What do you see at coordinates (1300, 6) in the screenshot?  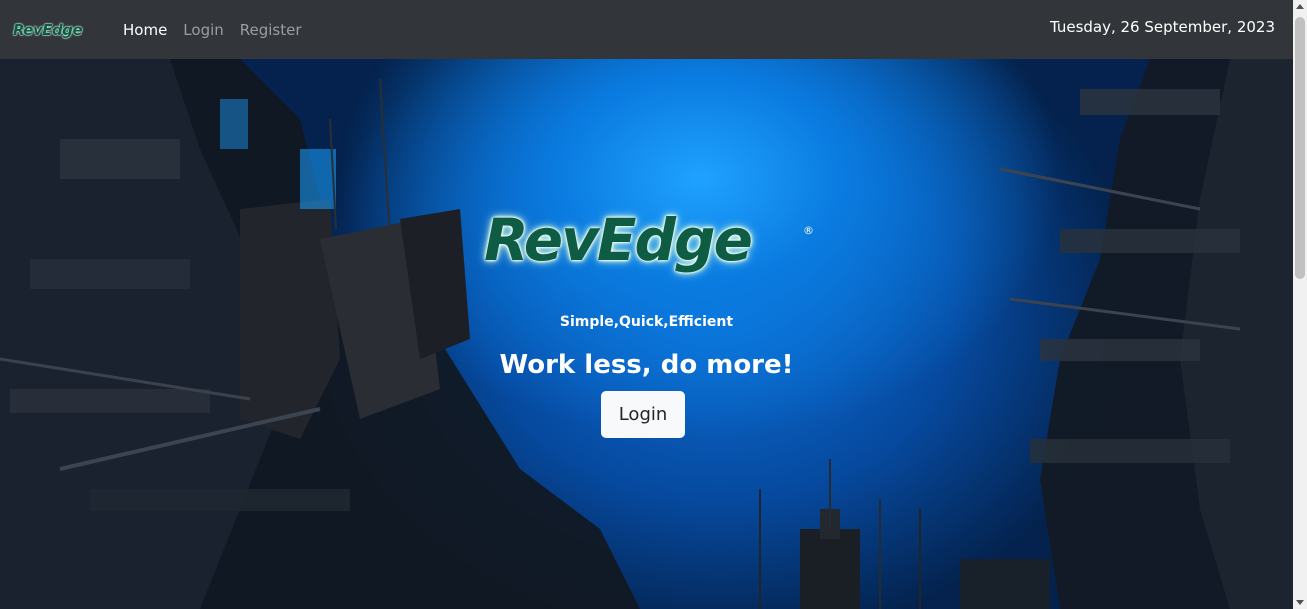 I see `scroll-up-arrow-icon` at bounding box center [1300, 6].